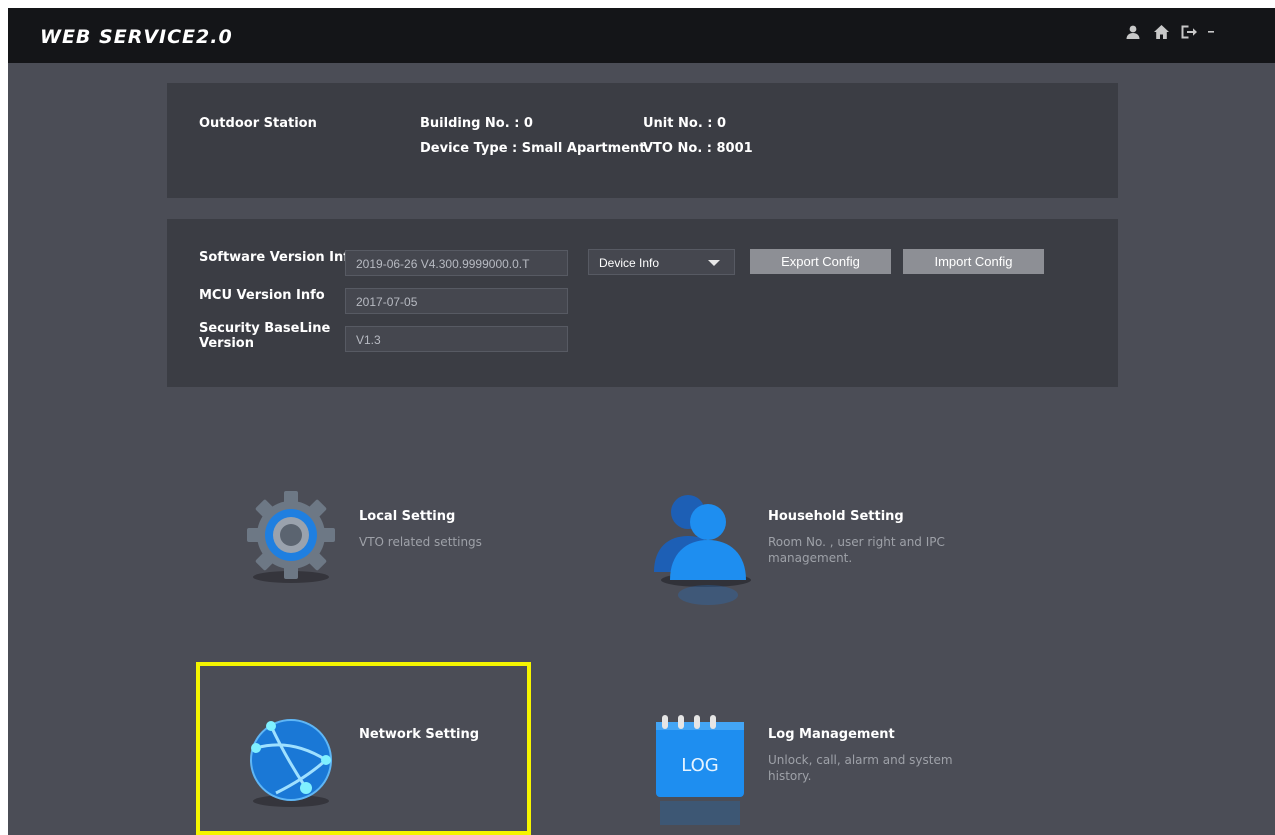 This screenshot has height=835, width=1275. I want to click on log-icon: LOG, so click(701, 766).